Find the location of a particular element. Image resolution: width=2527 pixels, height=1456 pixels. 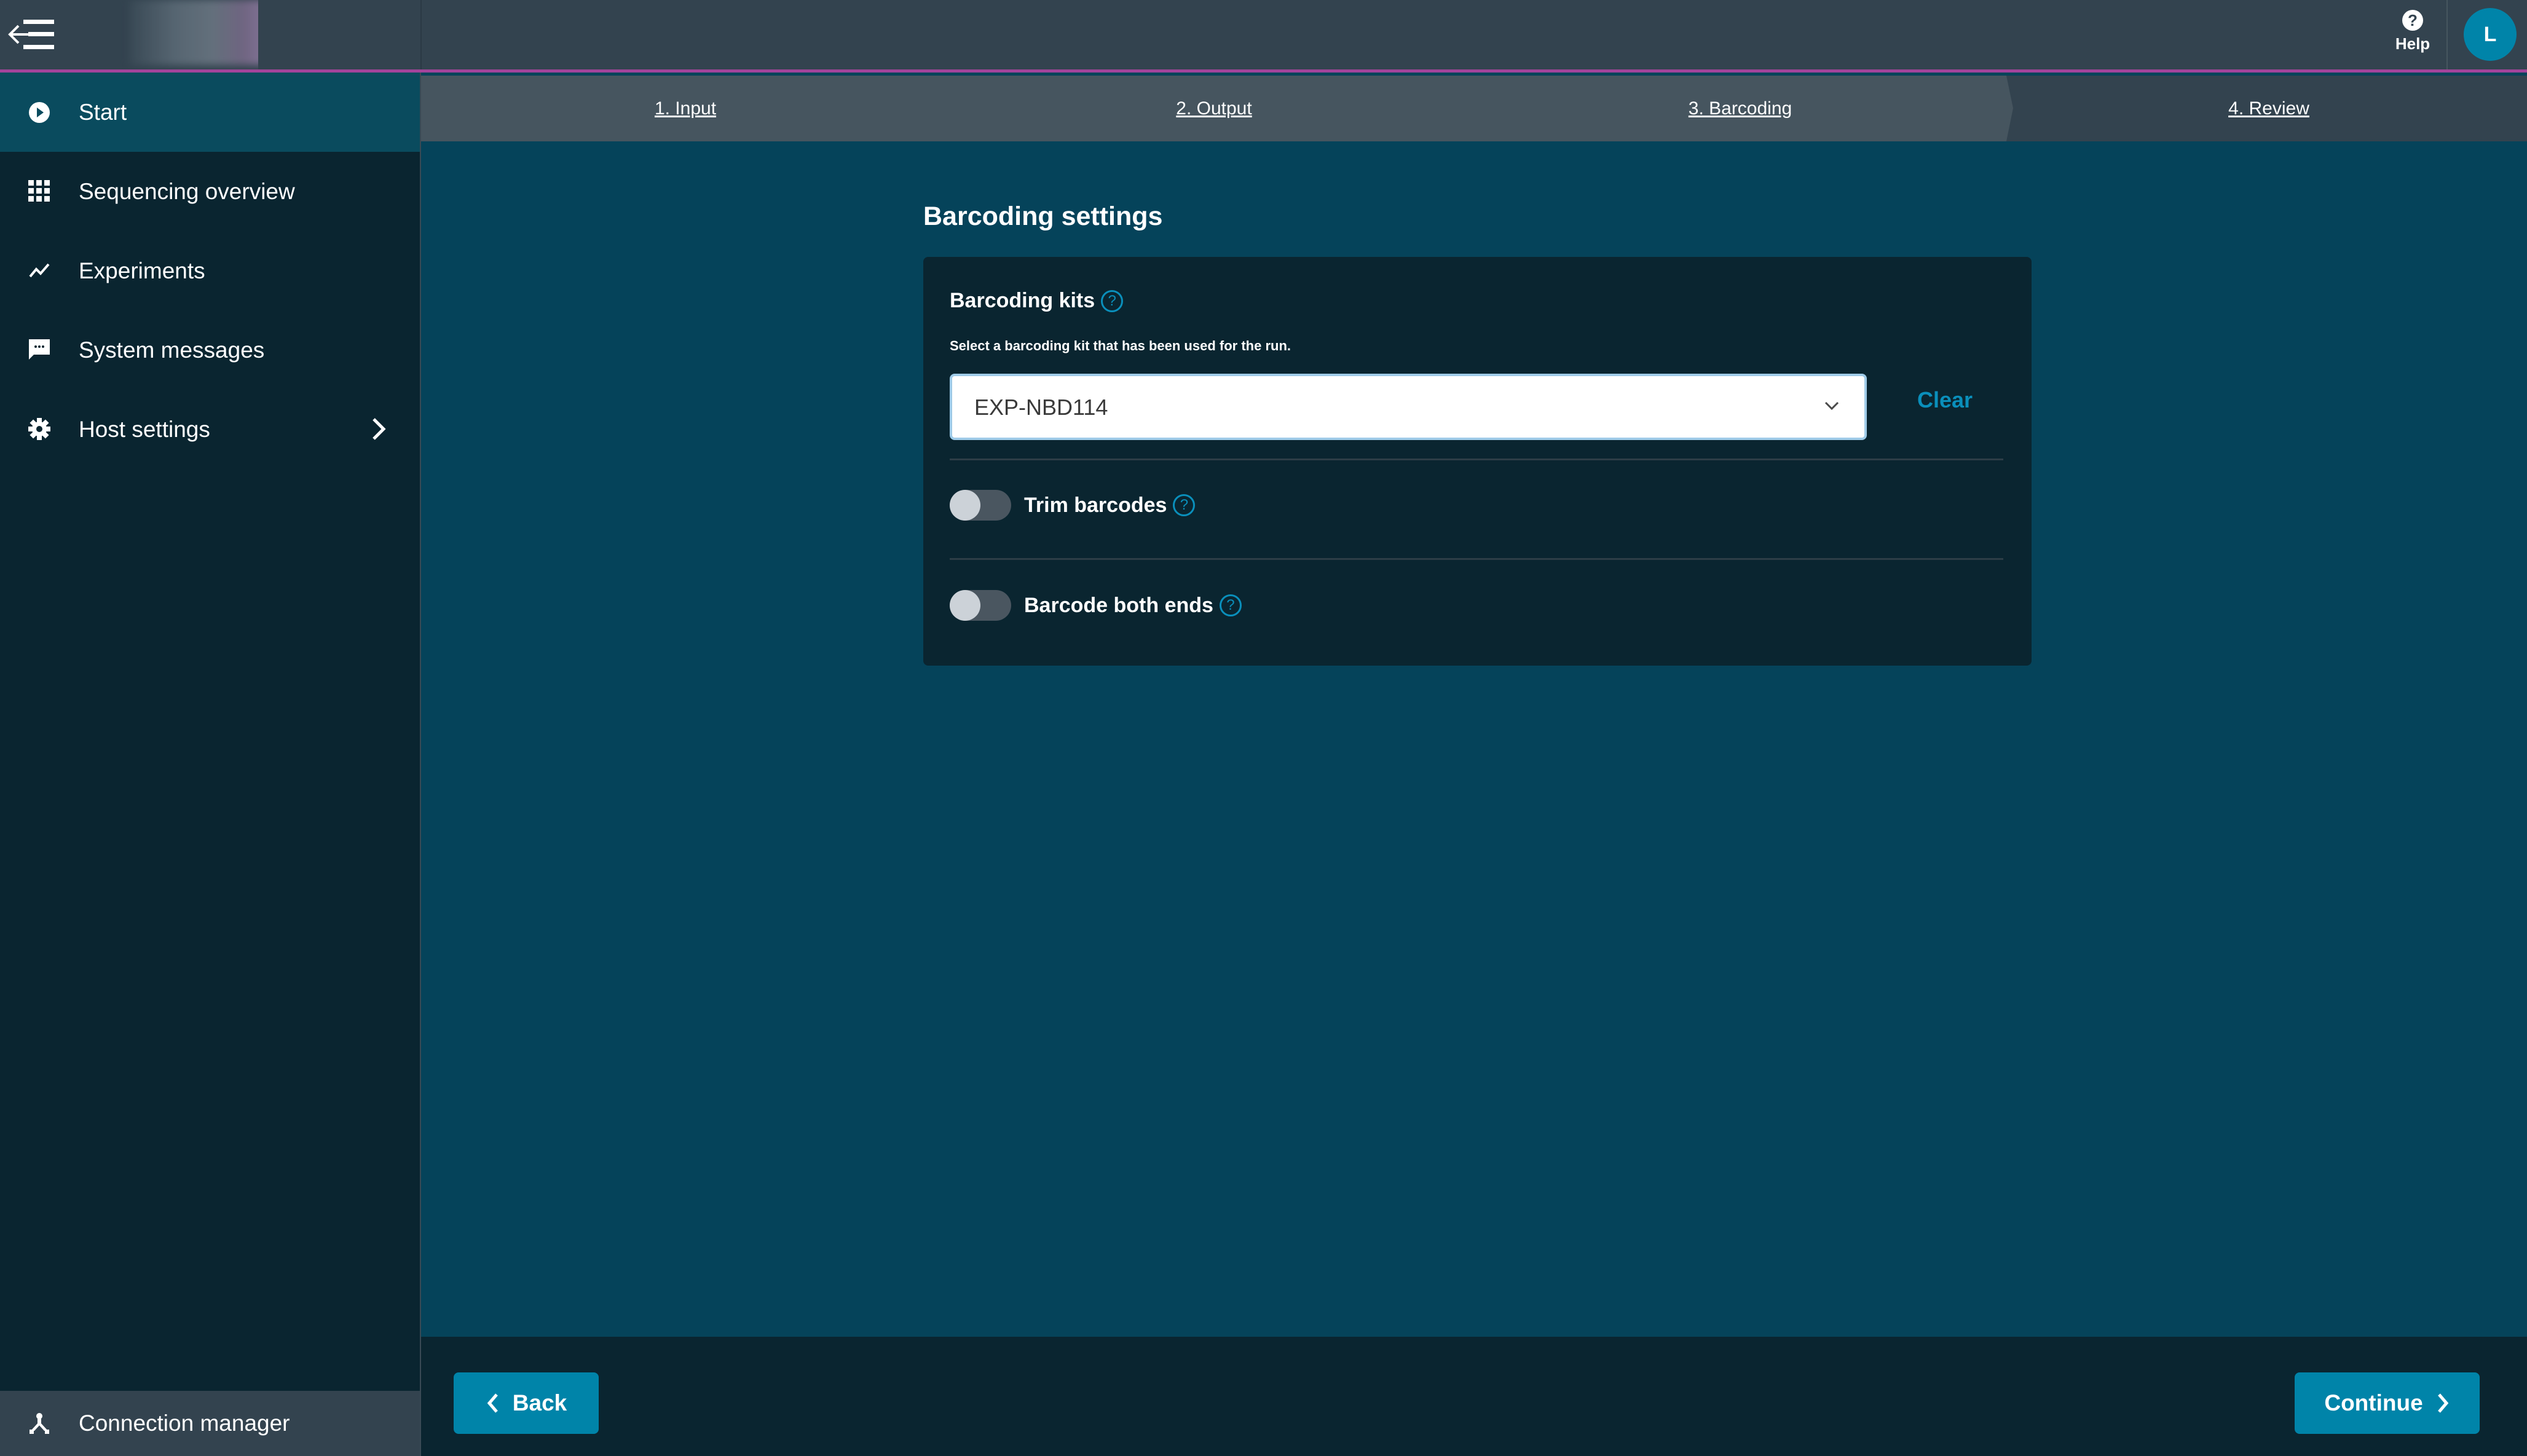

user-avatar: L is located at coordinates (2491, 34).